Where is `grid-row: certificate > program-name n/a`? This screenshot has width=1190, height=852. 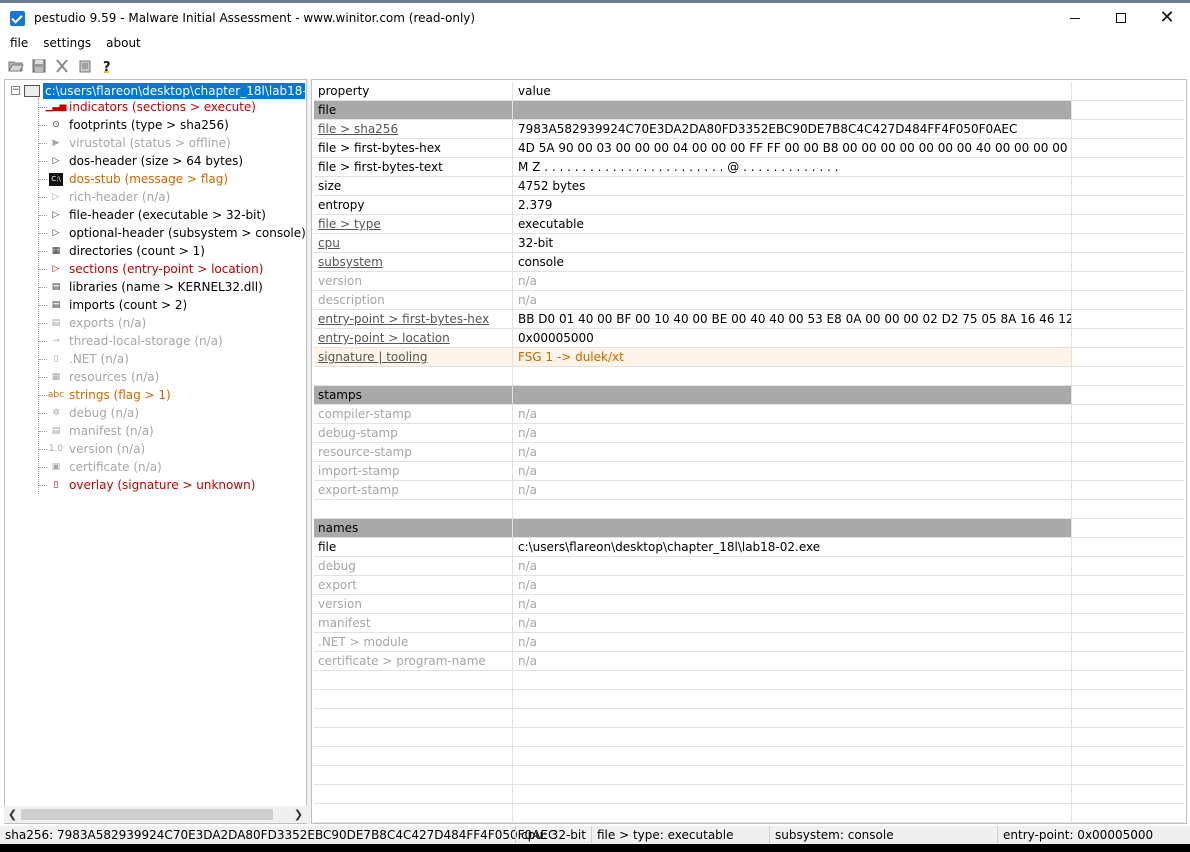
grid-row: certificate > program-name n/a is located at coordinates (749, 661).